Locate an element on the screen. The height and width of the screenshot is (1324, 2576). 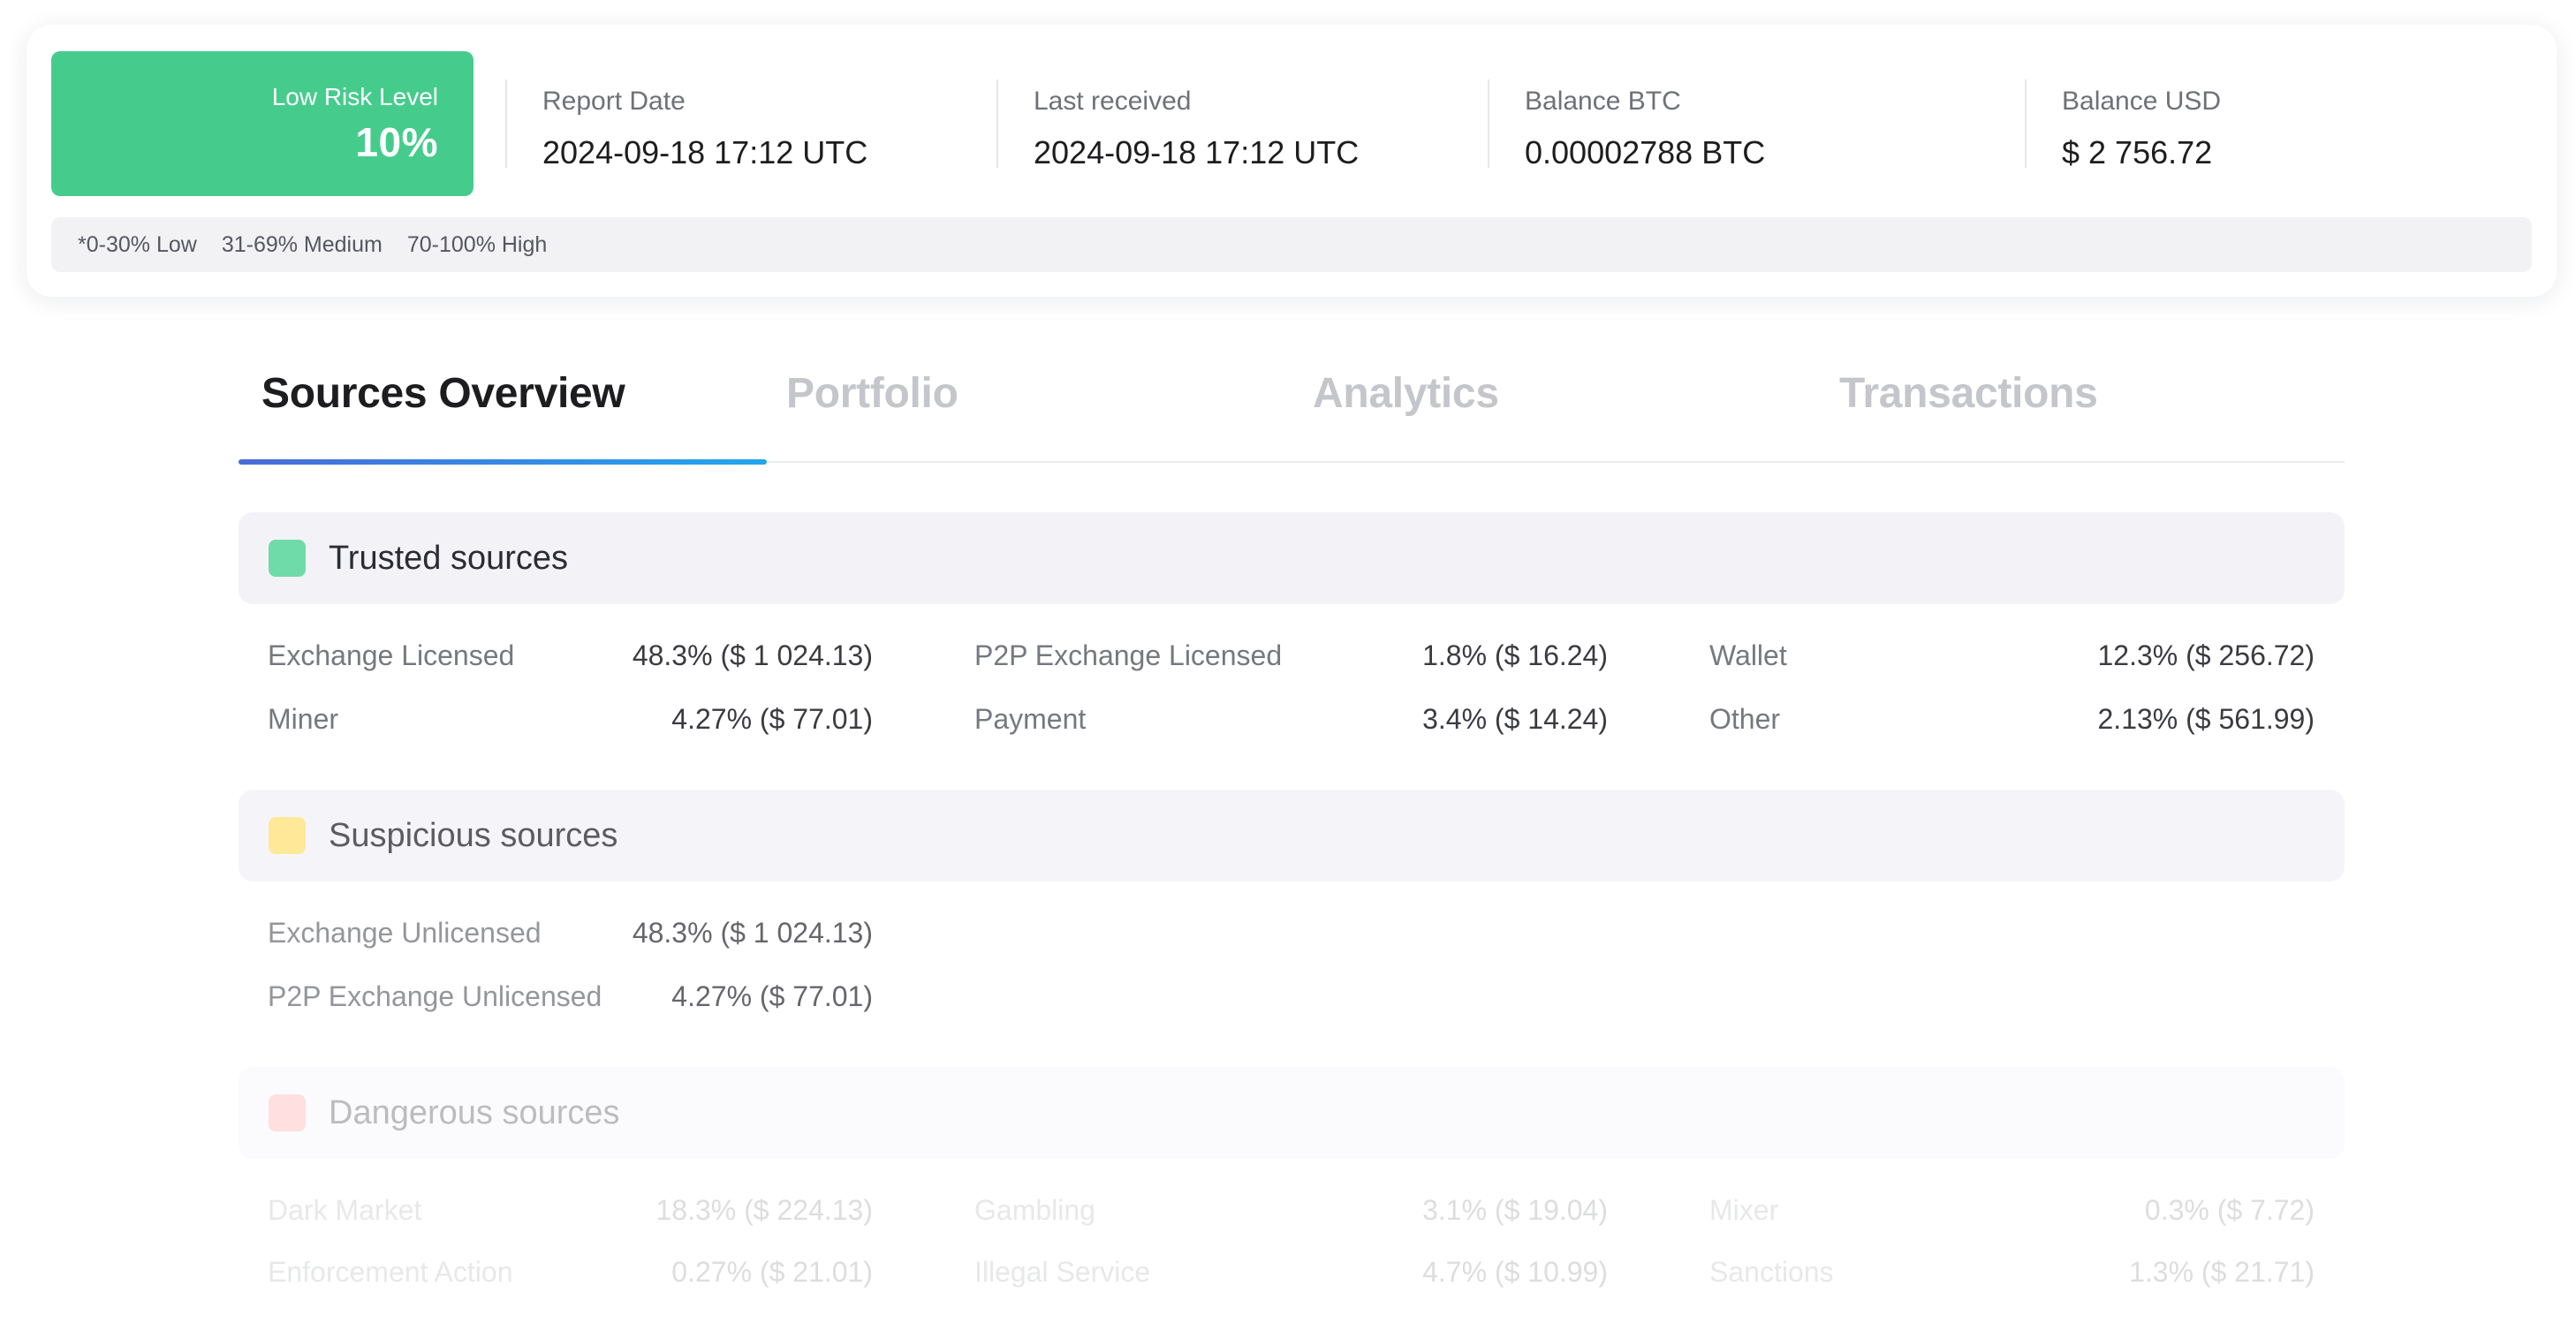
active-tab-indicator is located at coordinates (503, 462).